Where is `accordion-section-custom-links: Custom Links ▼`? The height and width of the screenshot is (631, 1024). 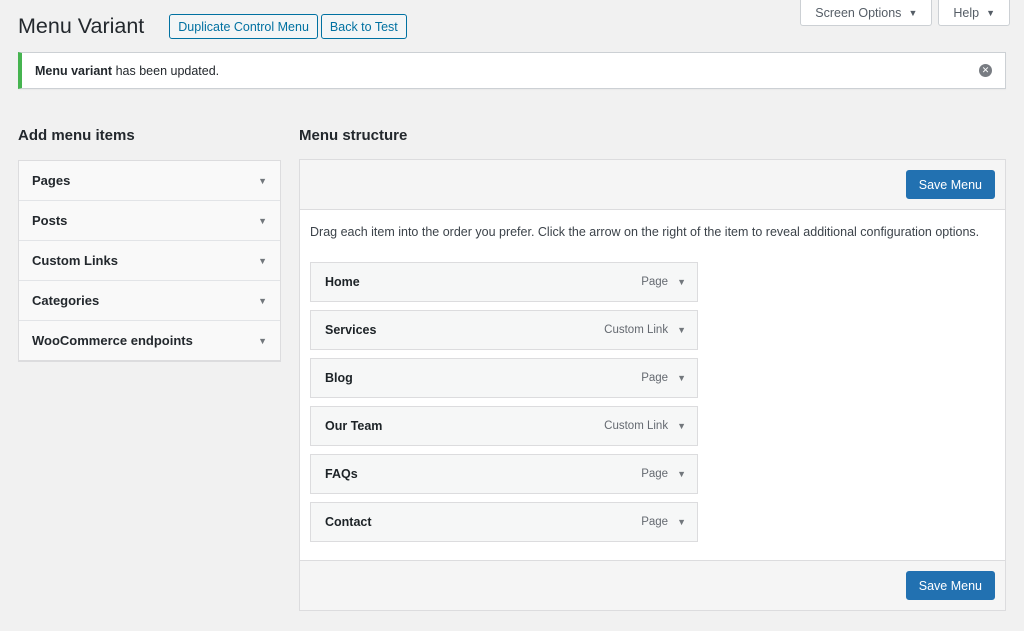 accordion-section-custom-links: Custom Links ▼ is located at coordinates (149, 261).